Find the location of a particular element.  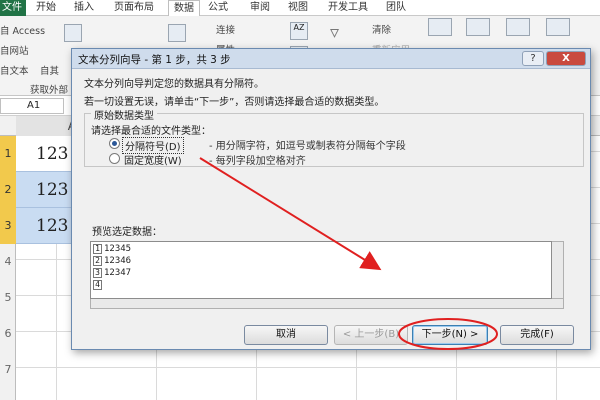

tab-file: 文件 is located at coordinates (13, 8).